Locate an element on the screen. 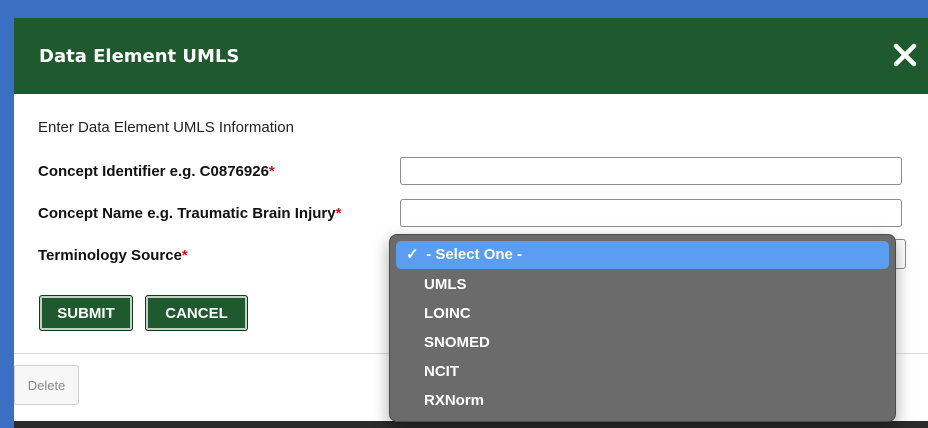 This screenshot has width=928, height=428. concept-identifier-input is located at coordinates (651, 171).